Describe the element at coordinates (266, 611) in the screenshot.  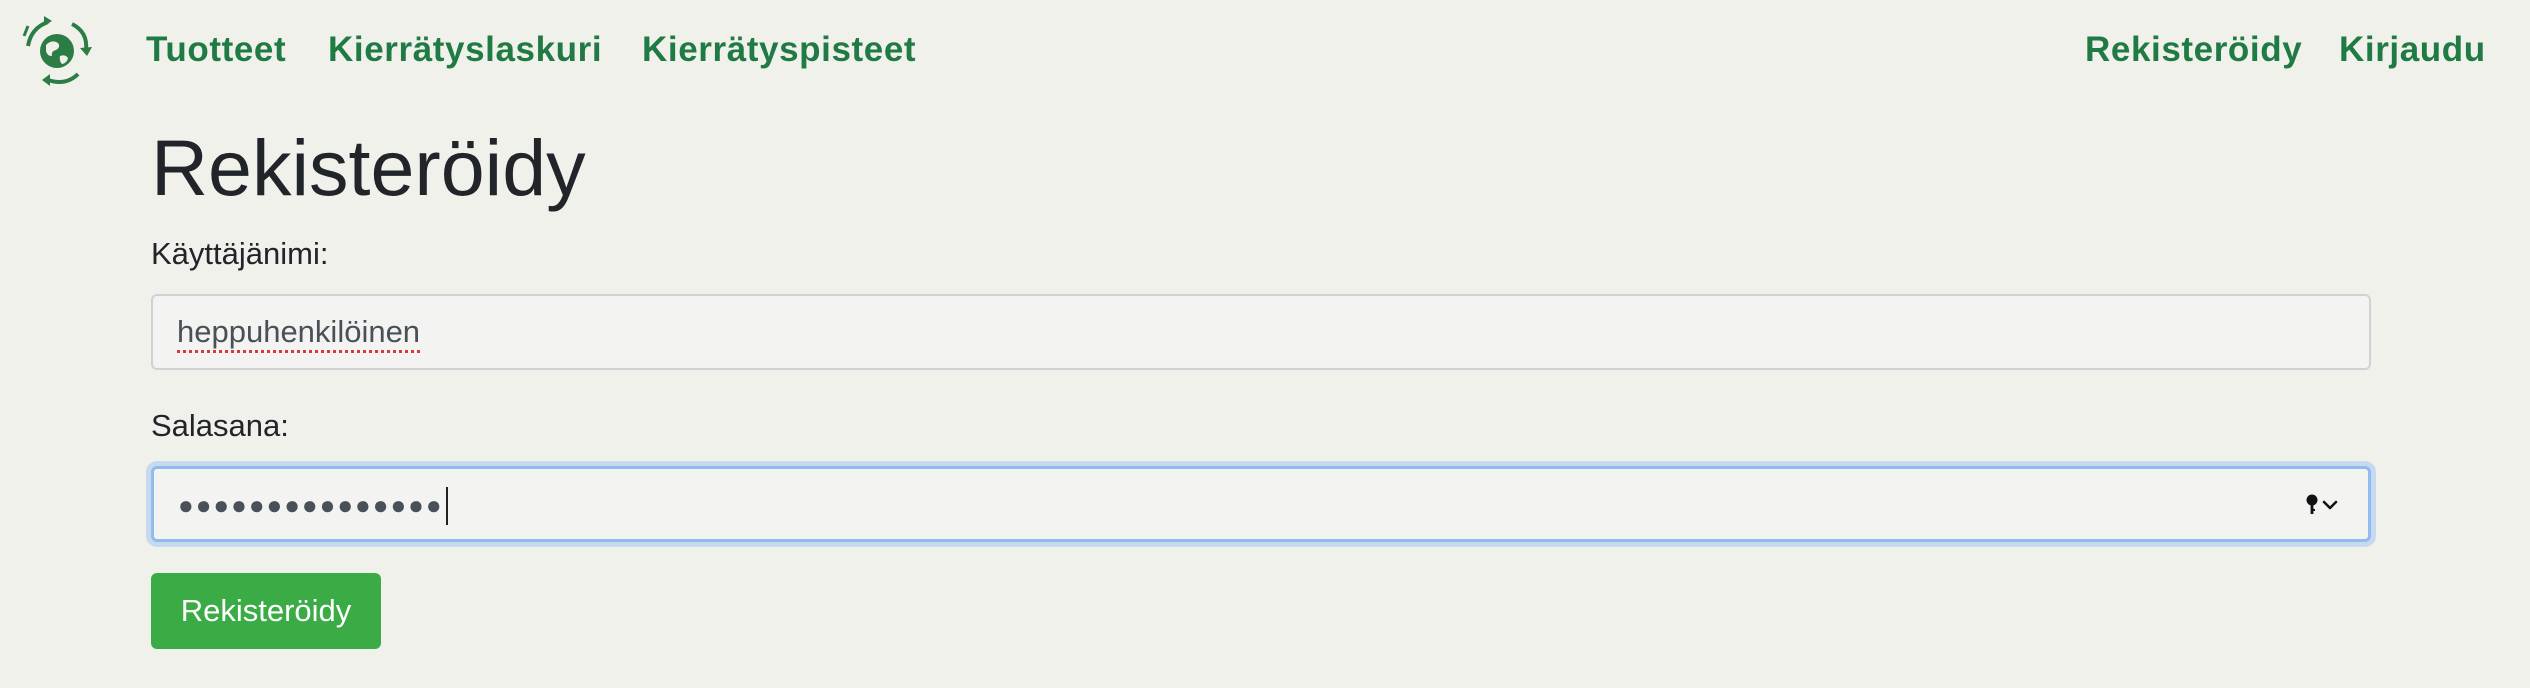
I see `register-submit-button: Rekisteröidy` at that location.